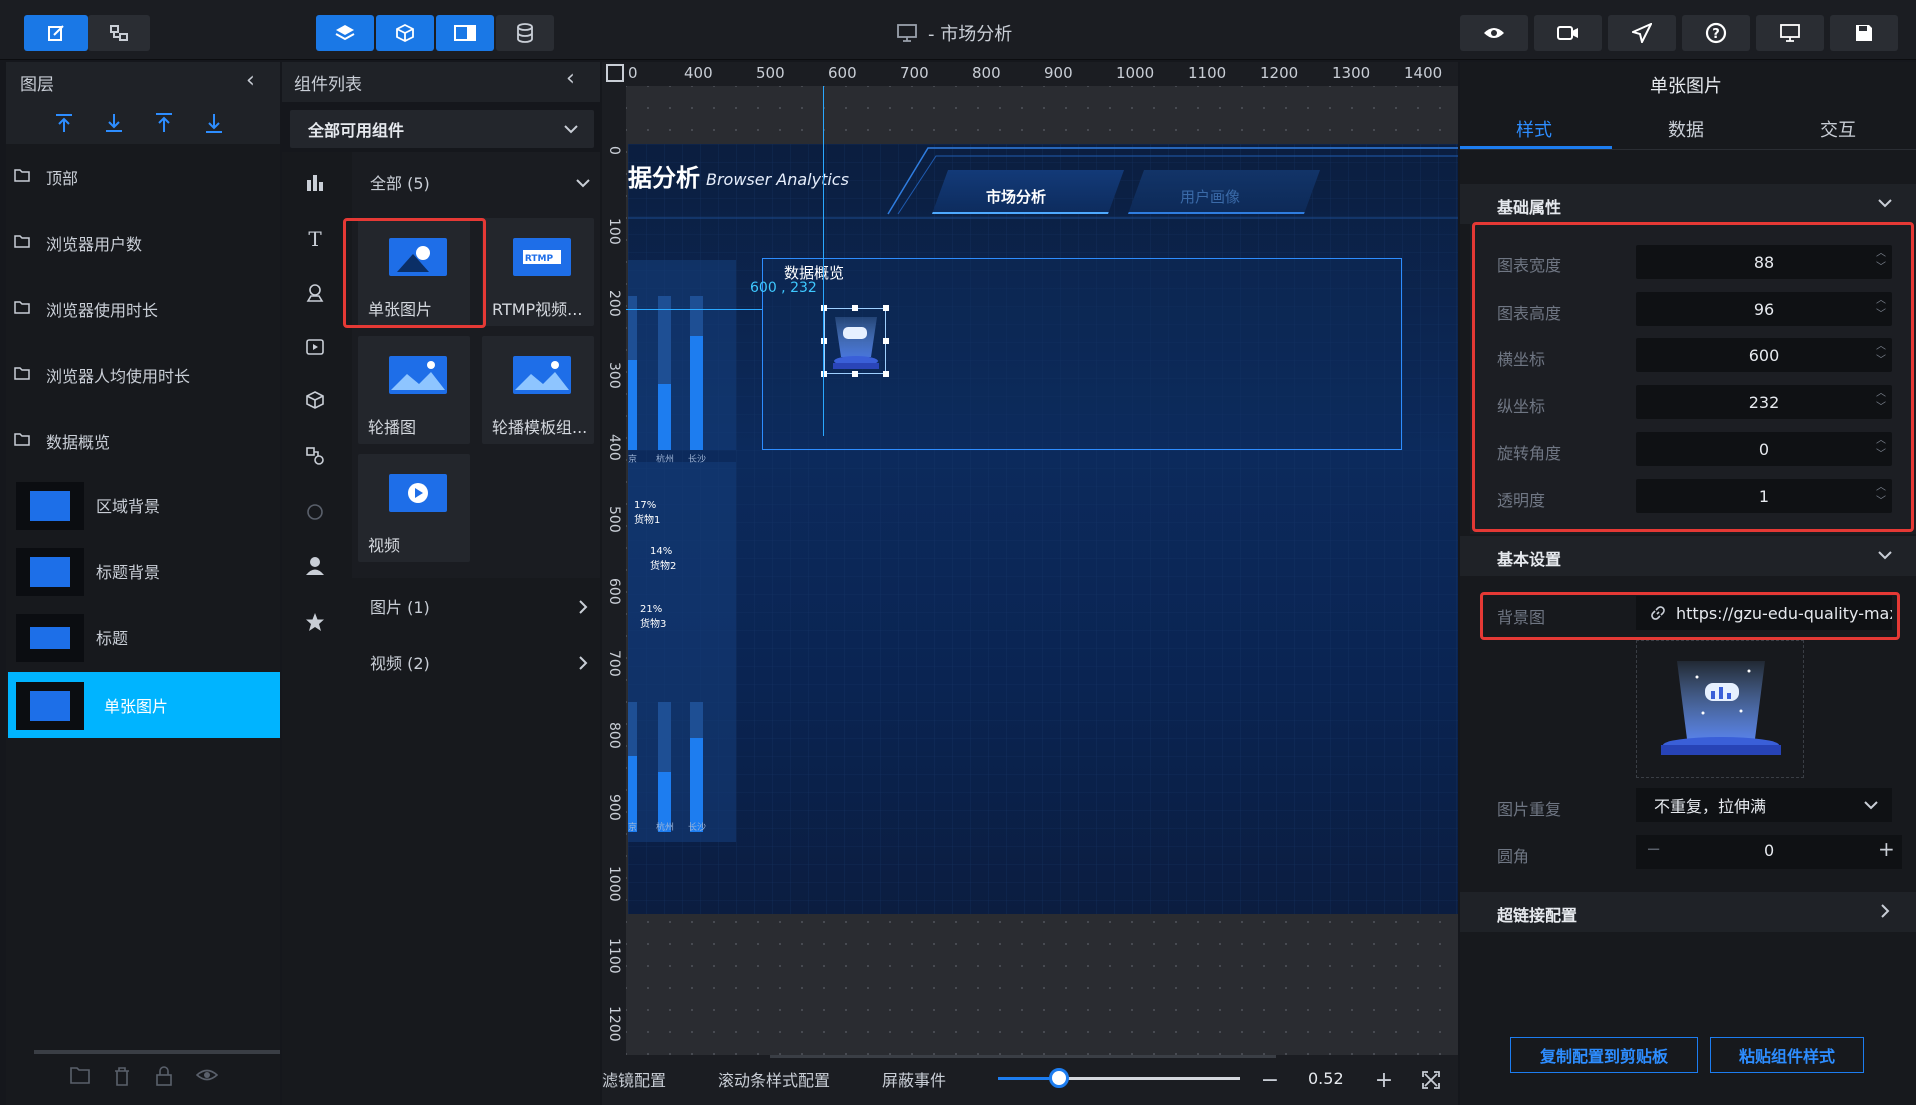 The image size is (1916, 1105). I want to click on edit-mode-button, so click(56, 33).